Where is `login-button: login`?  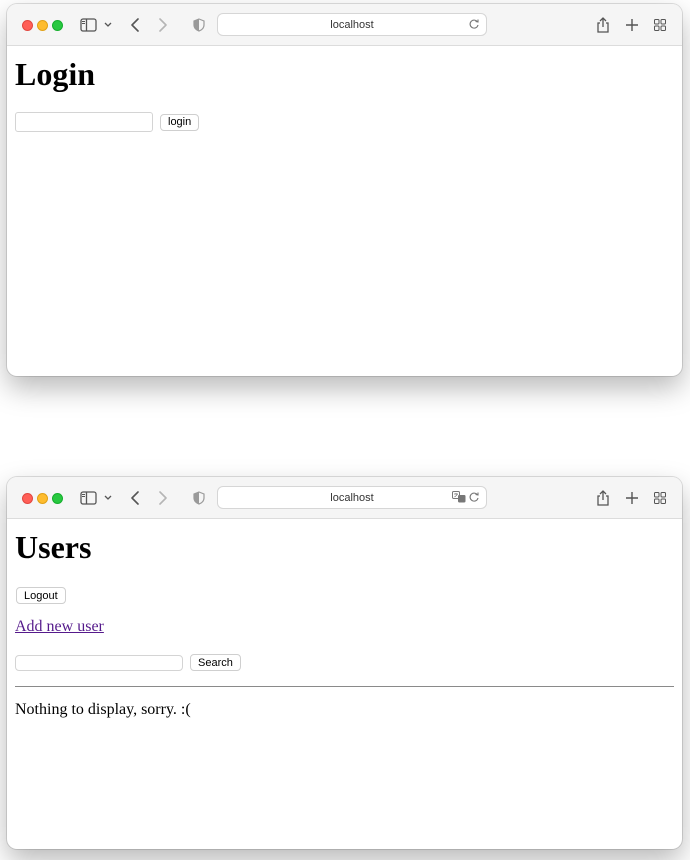
login-button: login is located at coordinates (180, 122).